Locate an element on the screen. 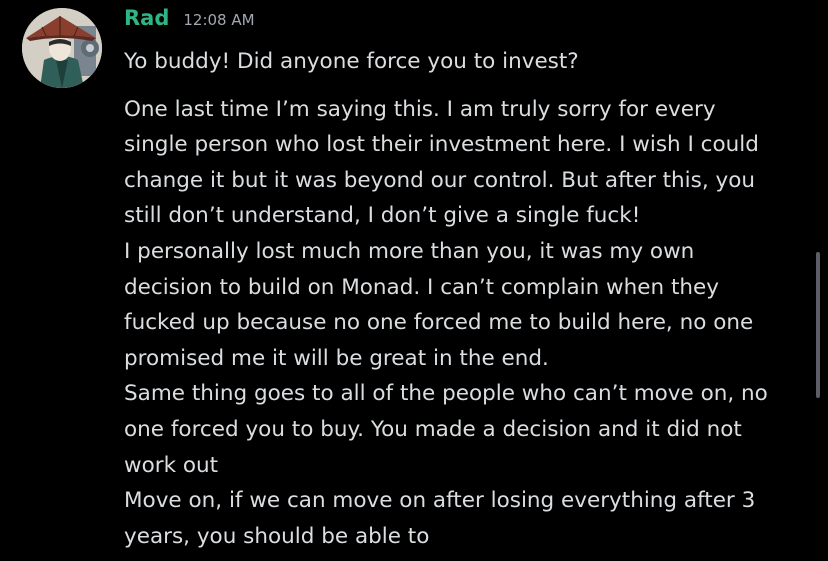 The height and width of the screenshot is (561, 828). scrollbar-thumb is located at coordinates (818, 325).